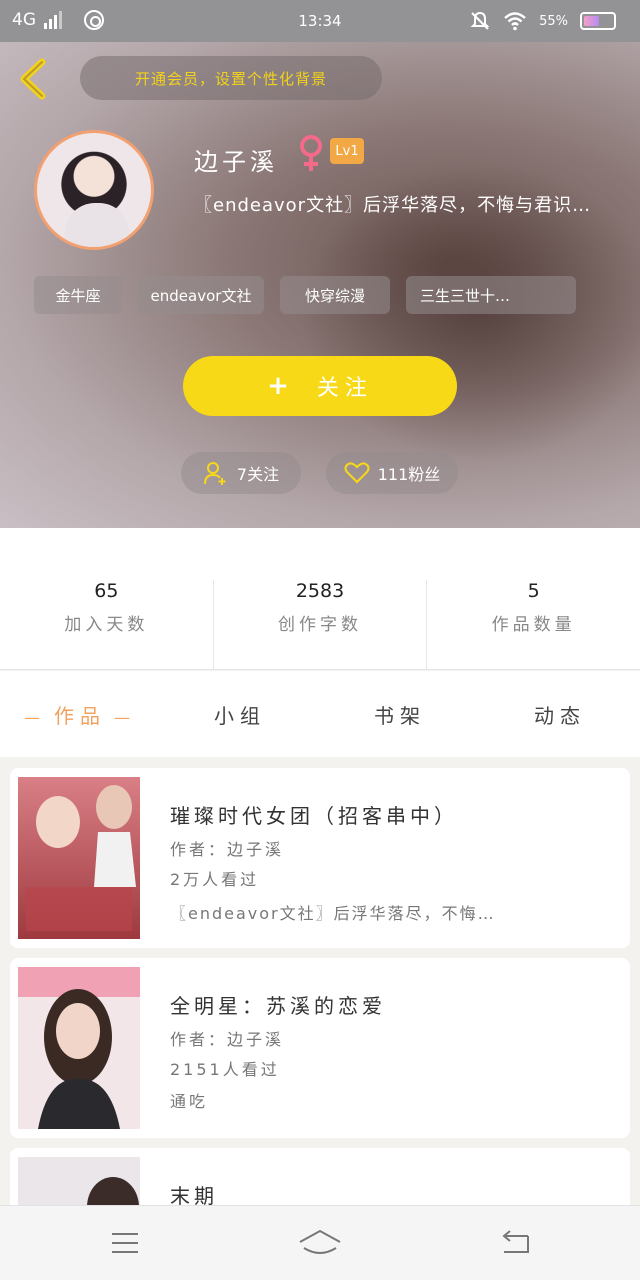 The width and height of the screenshot is (640, 1280). What do you see at coordinates (335, 295) in the screenshot?
I see `tag-item: 快穿综漫` at bounding box center [335, 295].